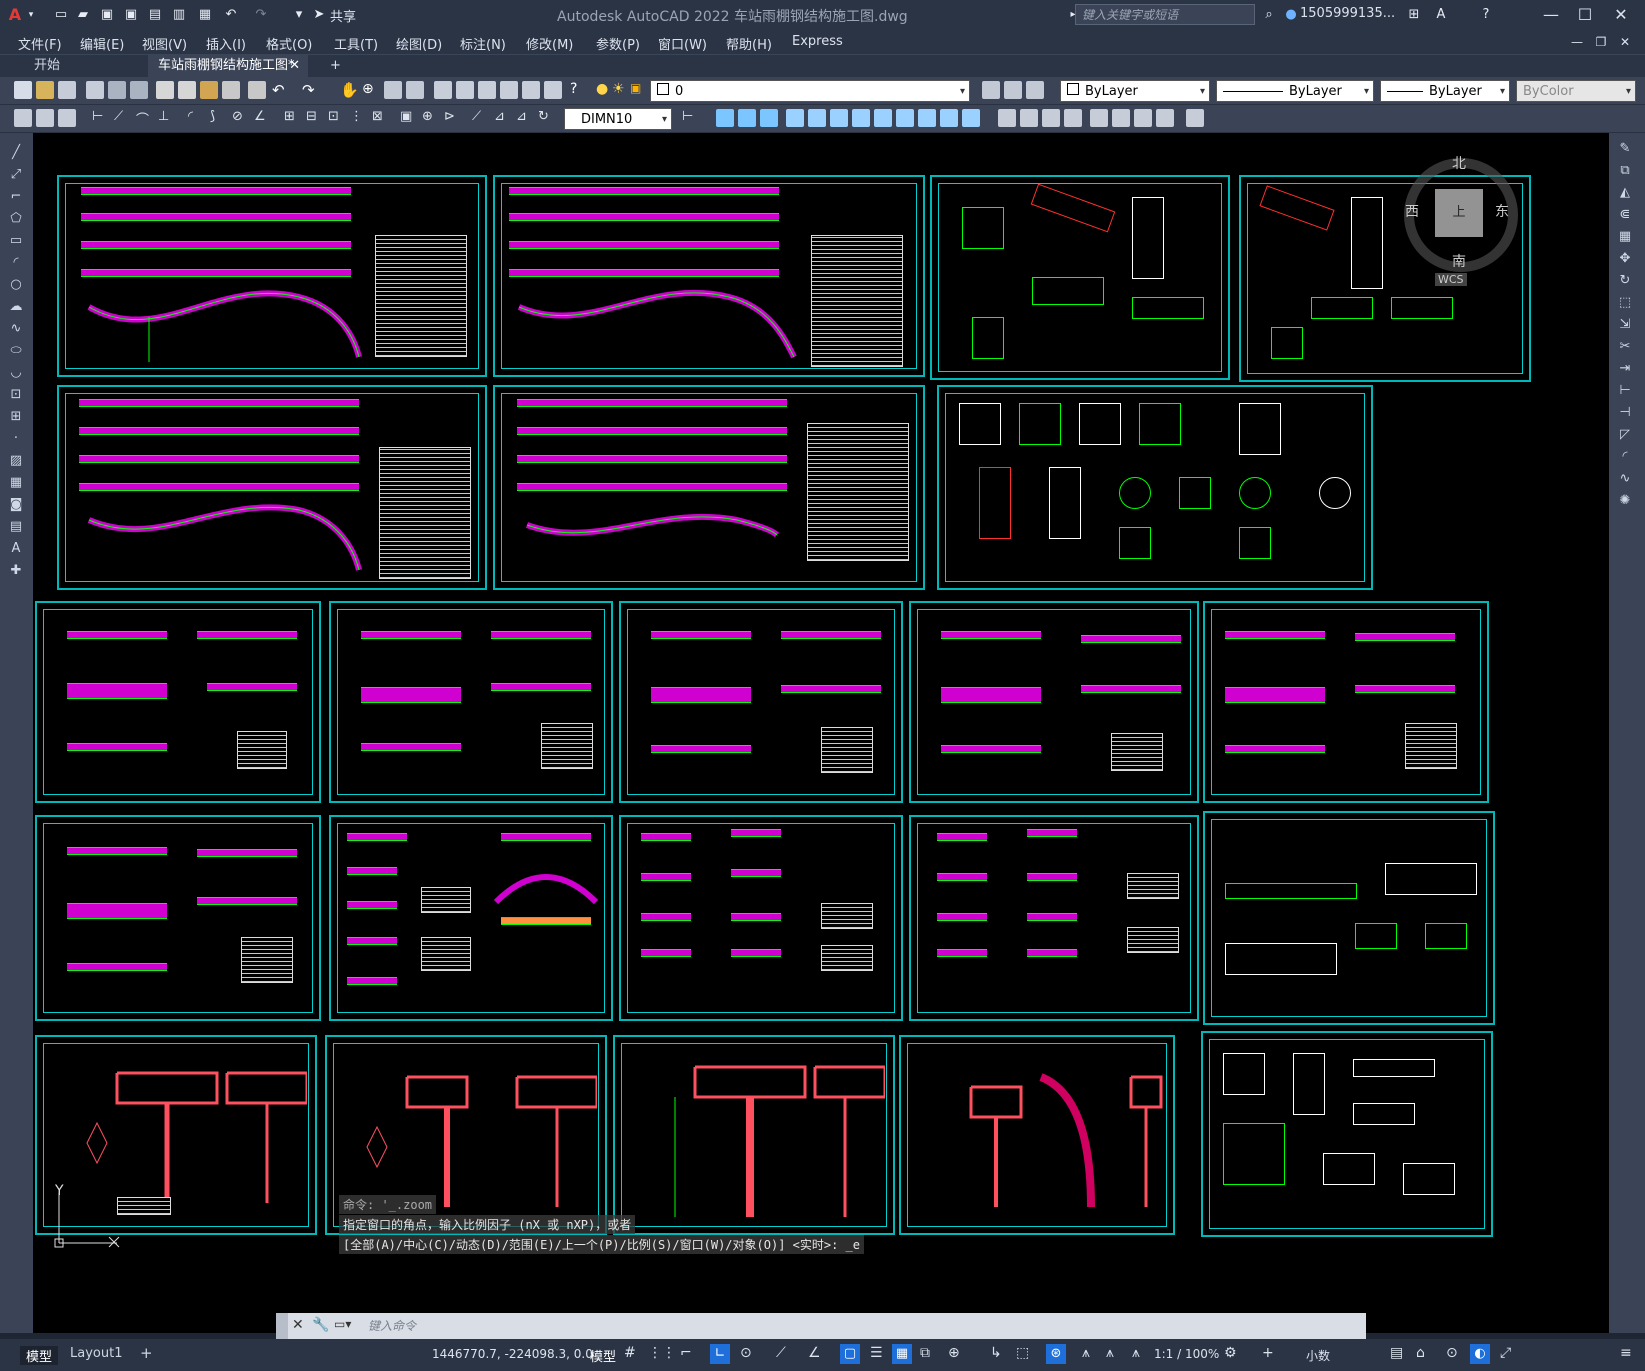  Describe the element at coordinates (691, 118) in the screenshot. I see `dimstyle-manager-icon: ⊢` at that location.